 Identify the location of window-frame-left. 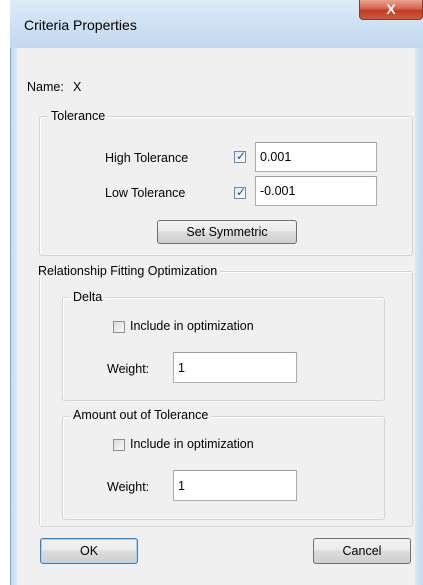
(13, 316).